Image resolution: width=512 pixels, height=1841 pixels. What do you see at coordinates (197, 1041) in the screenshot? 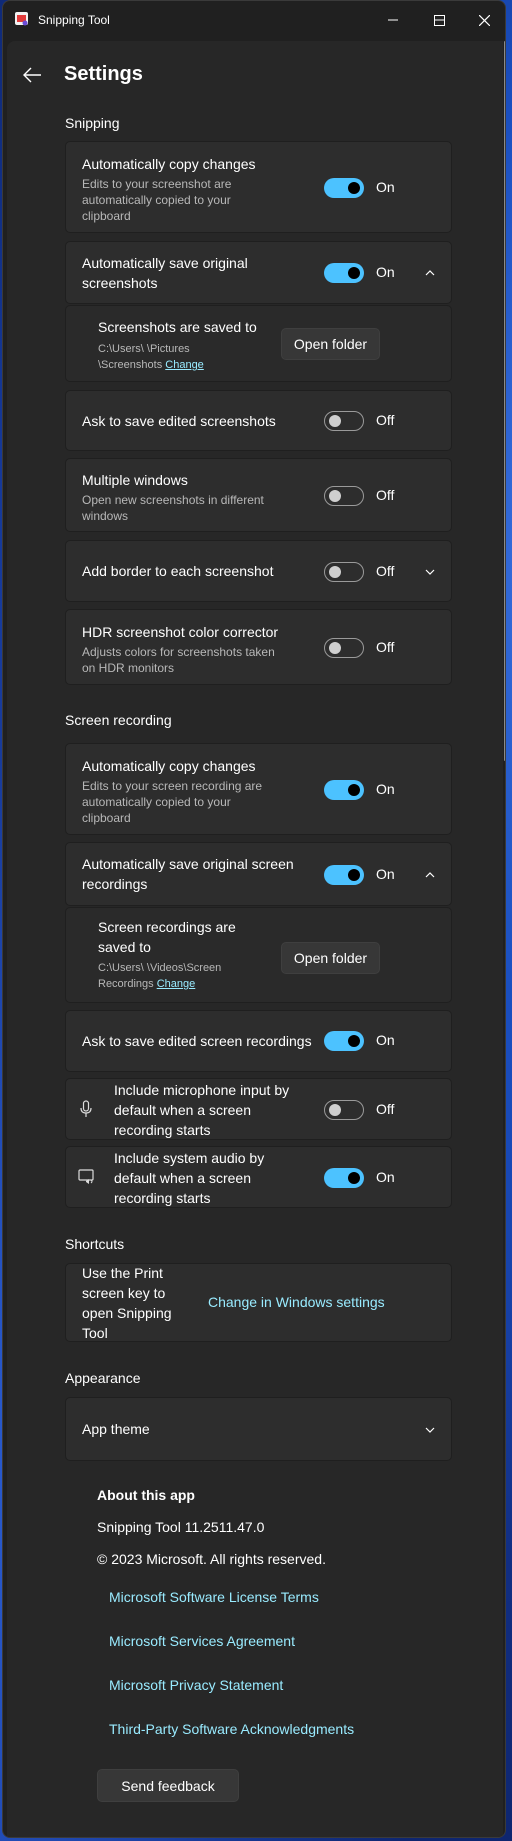
I see `setting-title: Ask to save edited screen recordings` at bounding box center [197, 1041].